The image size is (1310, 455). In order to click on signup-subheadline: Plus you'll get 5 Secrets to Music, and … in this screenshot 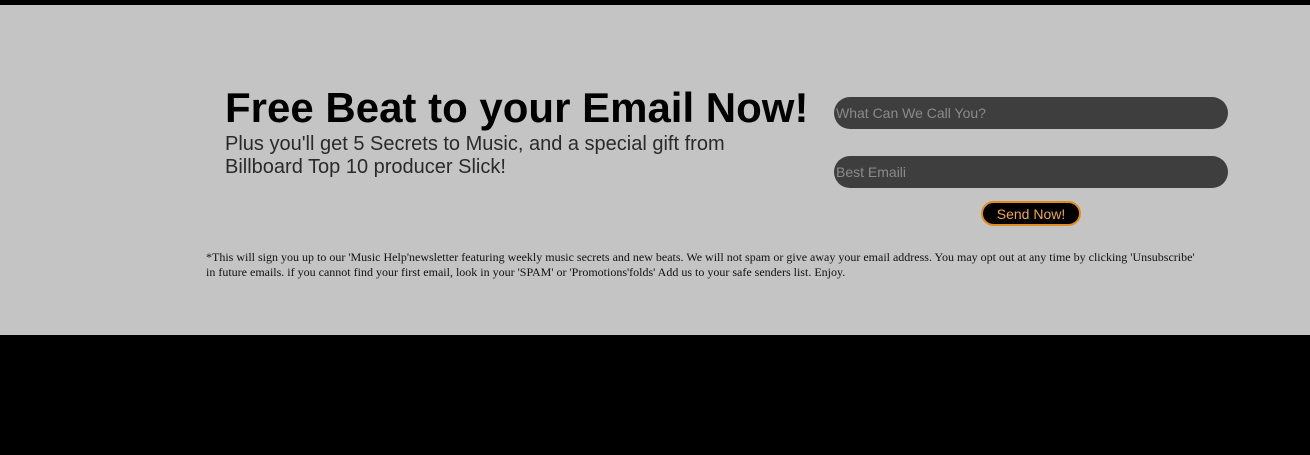, I will do `click(475, 155)`.